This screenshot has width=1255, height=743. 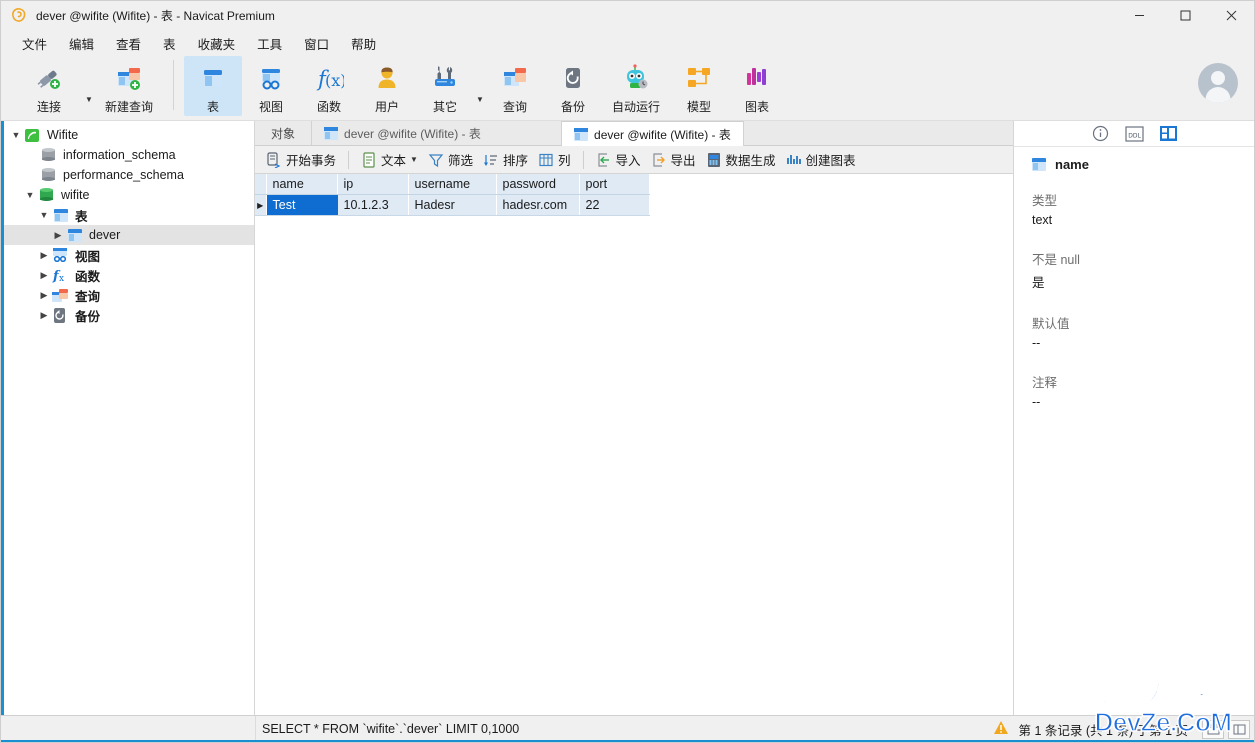 What do you see at coordinates (480, 99) in the screenshot?
I see `other-chevron-down-icon: ▼` at bounding box center [480, 99].